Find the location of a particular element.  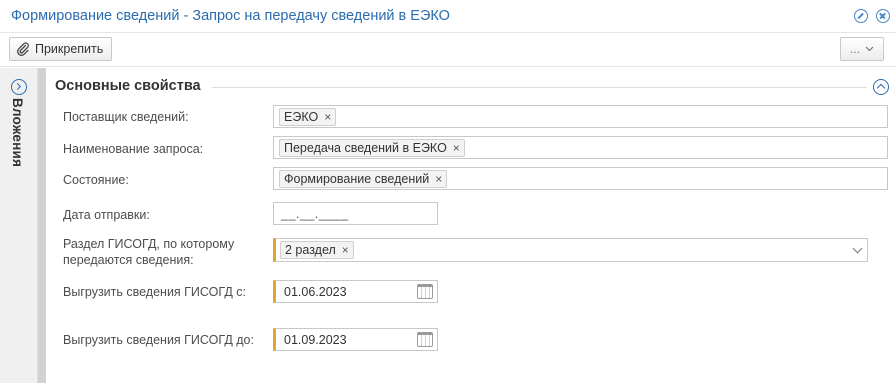

attach-button: Прикрепить is located at coordinates (61, 49).